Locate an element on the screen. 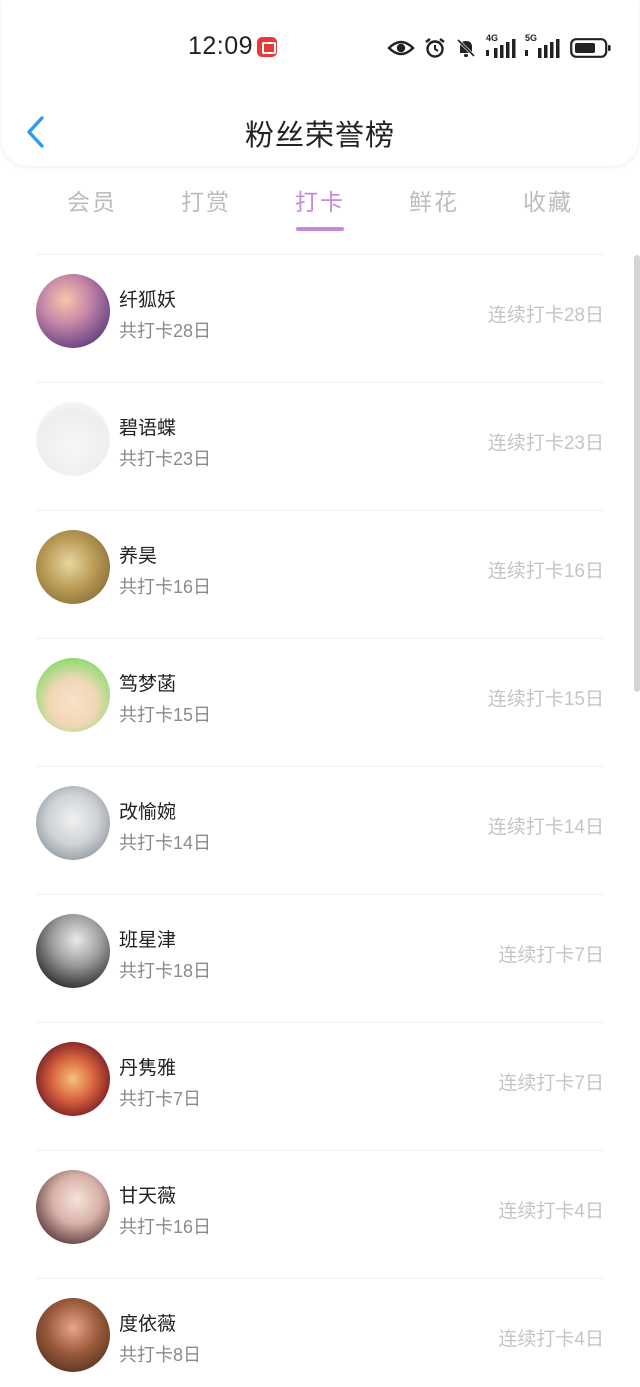 Image resolution: width=640 pixels, height=1387 pixels. battery-icon is located at coordinates (590, 48).